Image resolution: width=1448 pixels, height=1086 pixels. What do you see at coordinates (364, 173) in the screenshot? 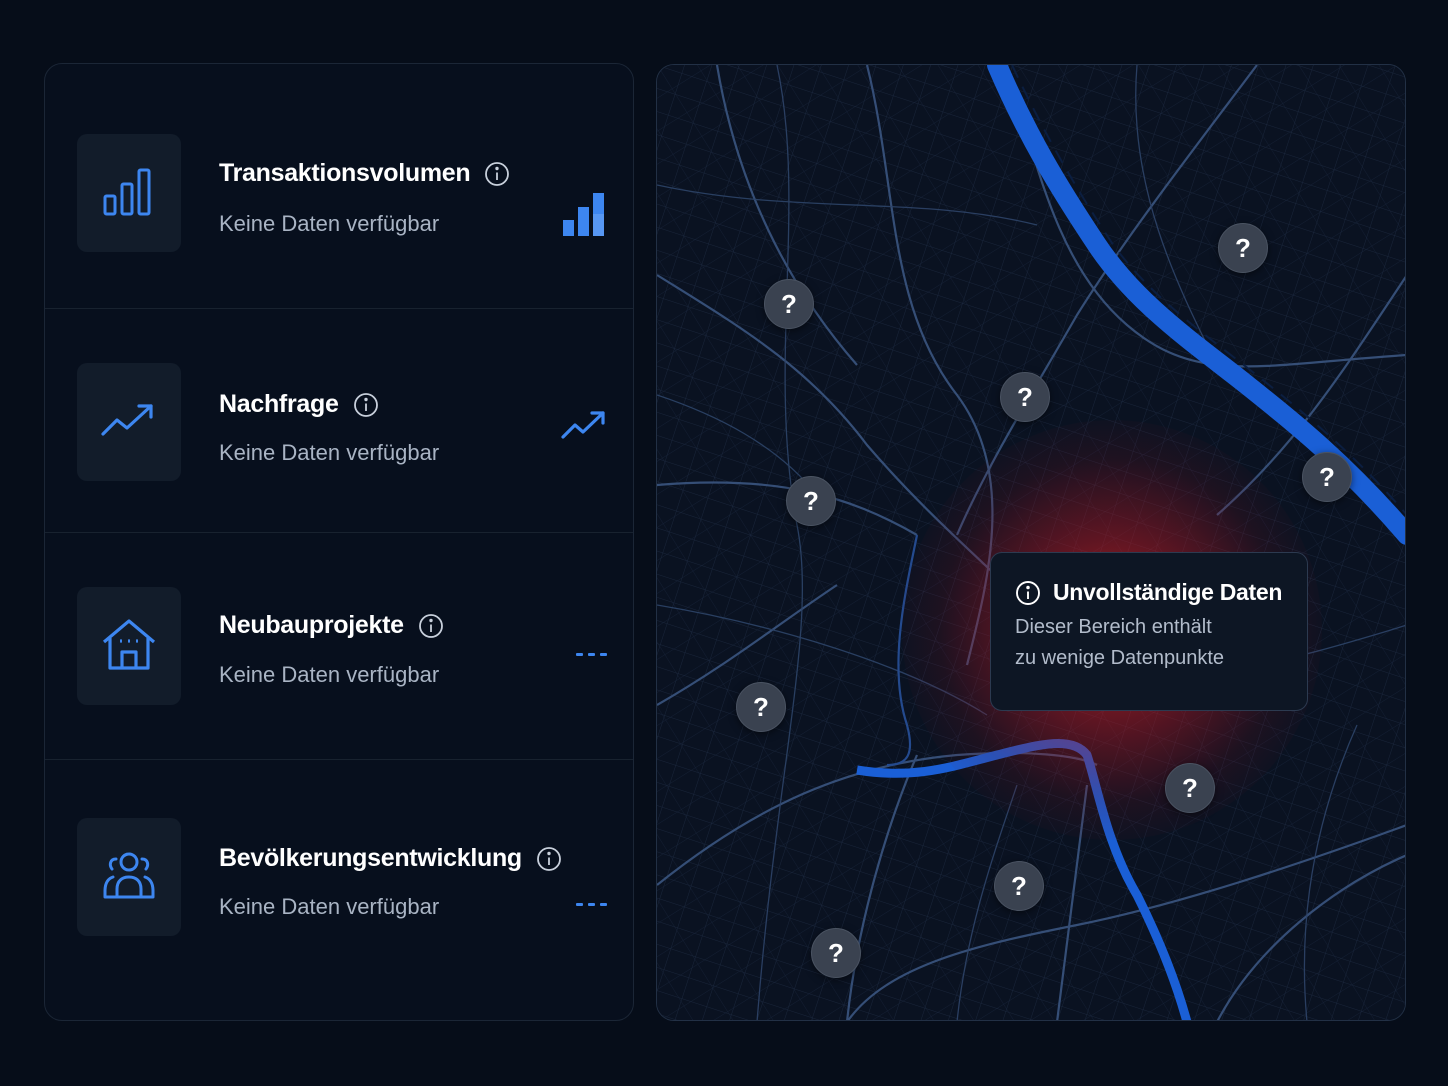
I see `metric-title: Transaktionsvolumen` at bounding box center [364, 173].